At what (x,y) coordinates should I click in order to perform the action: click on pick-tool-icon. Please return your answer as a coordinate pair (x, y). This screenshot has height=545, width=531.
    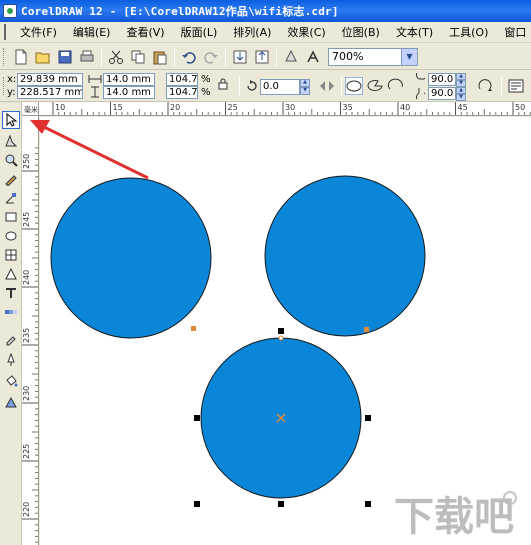
    Looking at the image, I should click on (11, 120).